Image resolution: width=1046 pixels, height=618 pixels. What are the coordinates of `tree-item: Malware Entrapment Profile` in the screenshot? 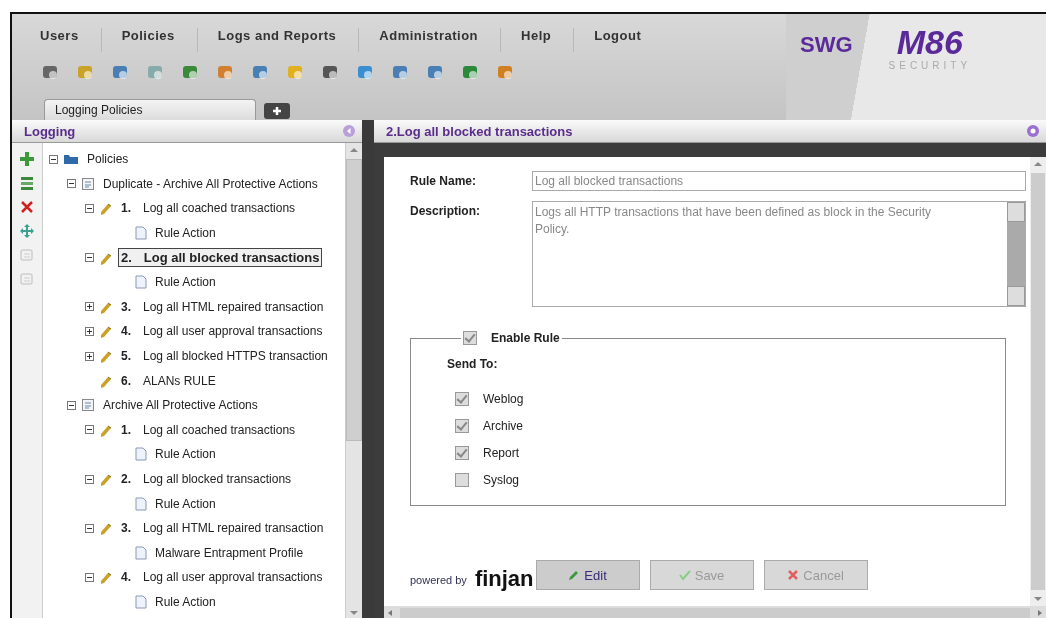 It's located at (229, 552).